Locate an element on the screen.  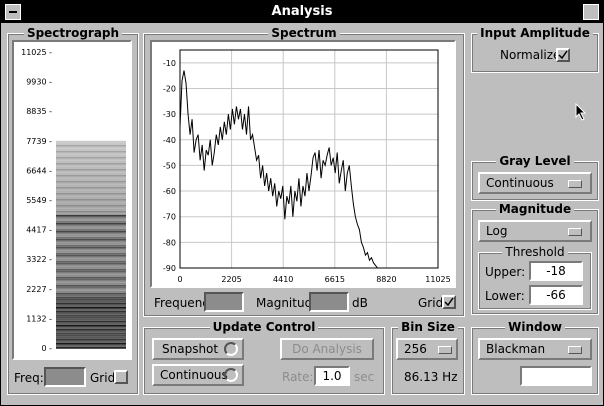
magnitude-value: Log is located at coordinates (497, 231).